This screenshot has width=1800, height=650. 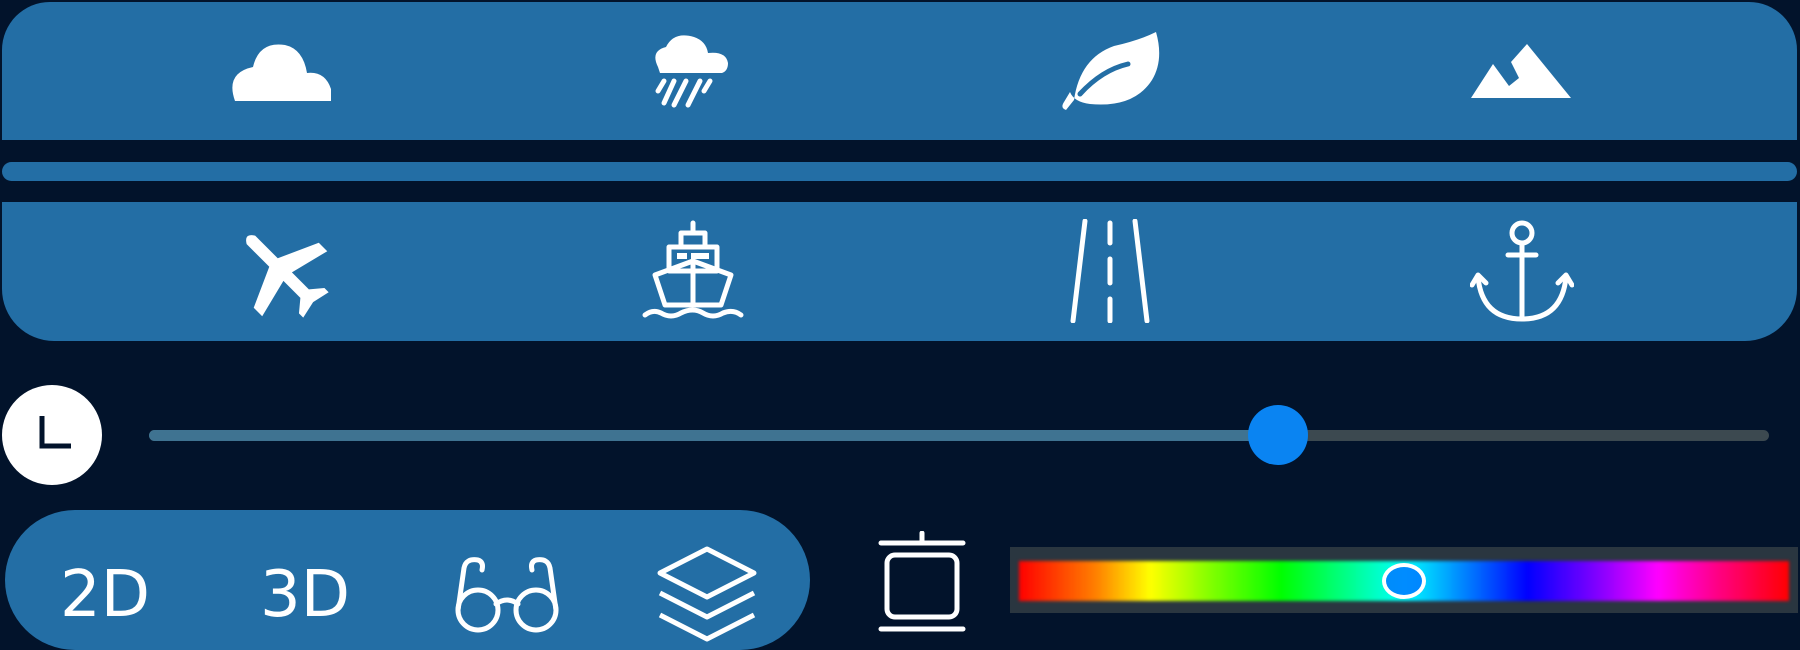 I want to click on cloud-layer-button, so click(x=281, y=71).